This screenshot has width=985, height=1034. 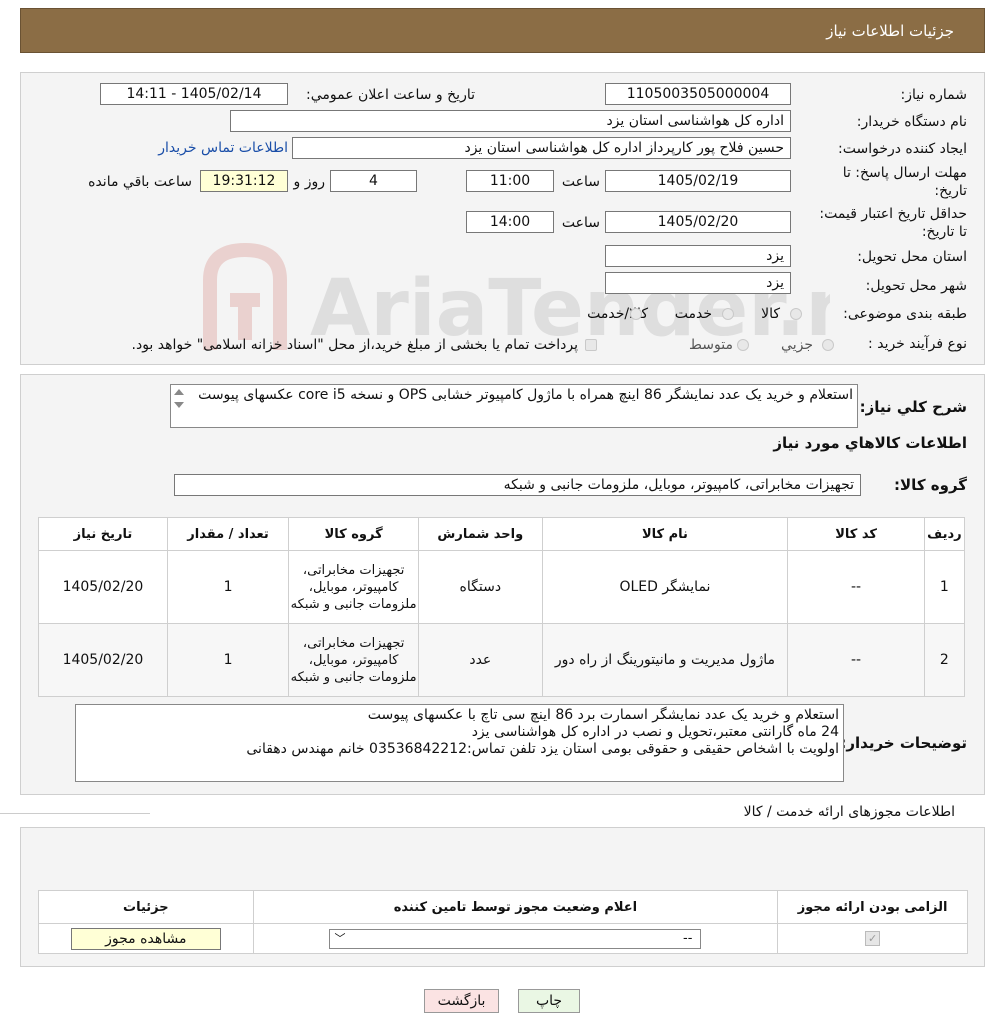 I want to click on category-label: طبقه بندی موضوعی:, so click(x=905, y=314).